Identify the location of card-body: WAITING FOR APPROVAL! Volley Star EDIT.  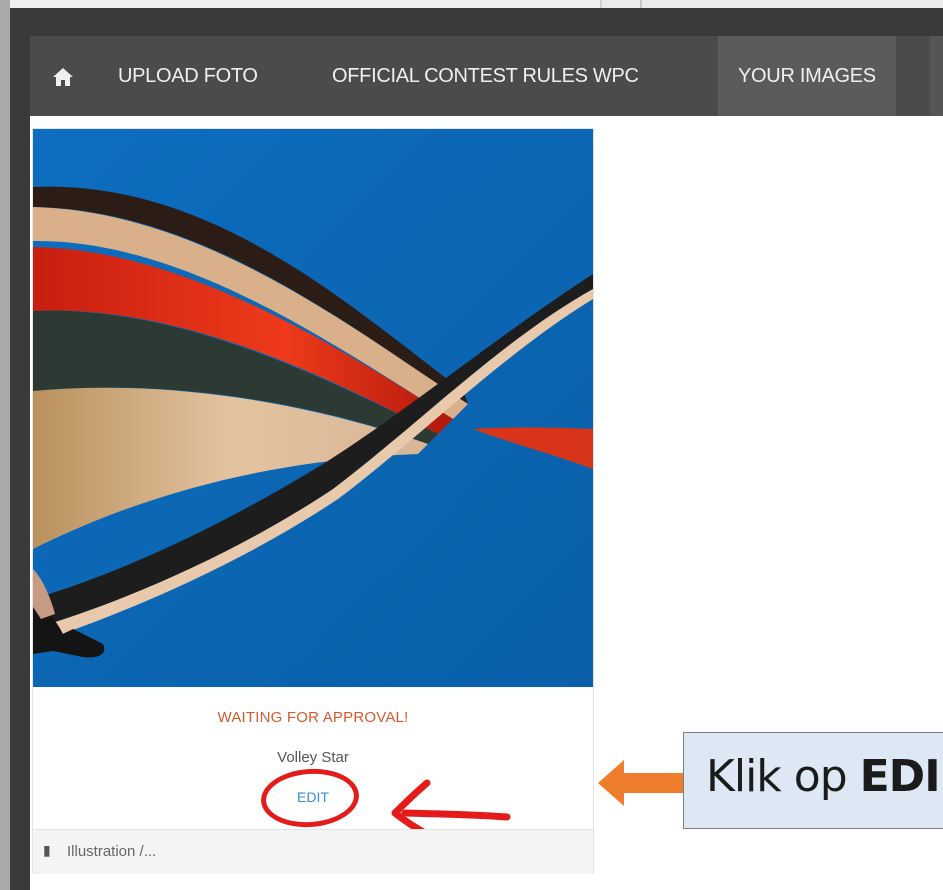
(313, 763).